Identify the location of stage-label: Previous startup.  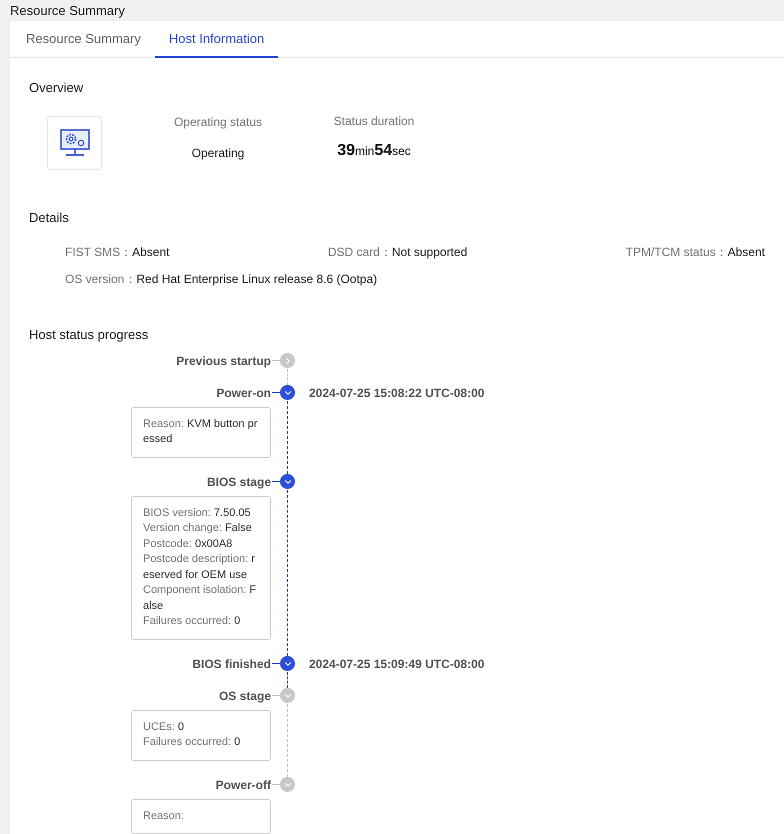
(223, 360).